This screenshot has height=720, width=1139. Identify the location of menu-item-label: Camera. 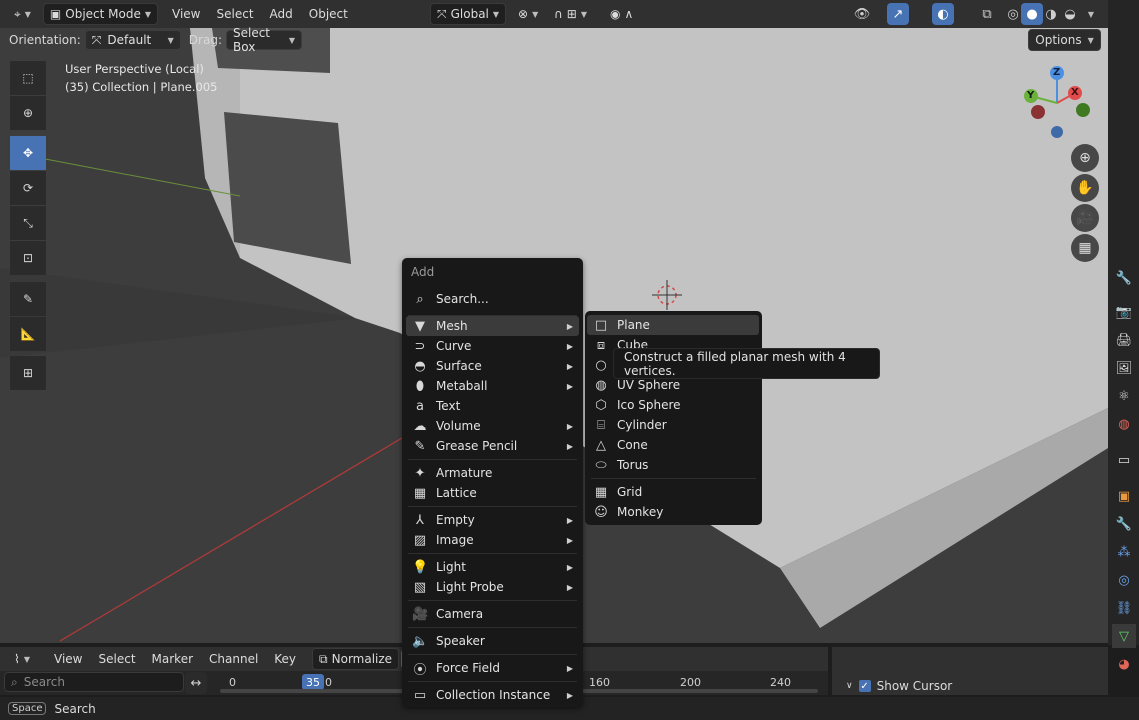
(460, 614).